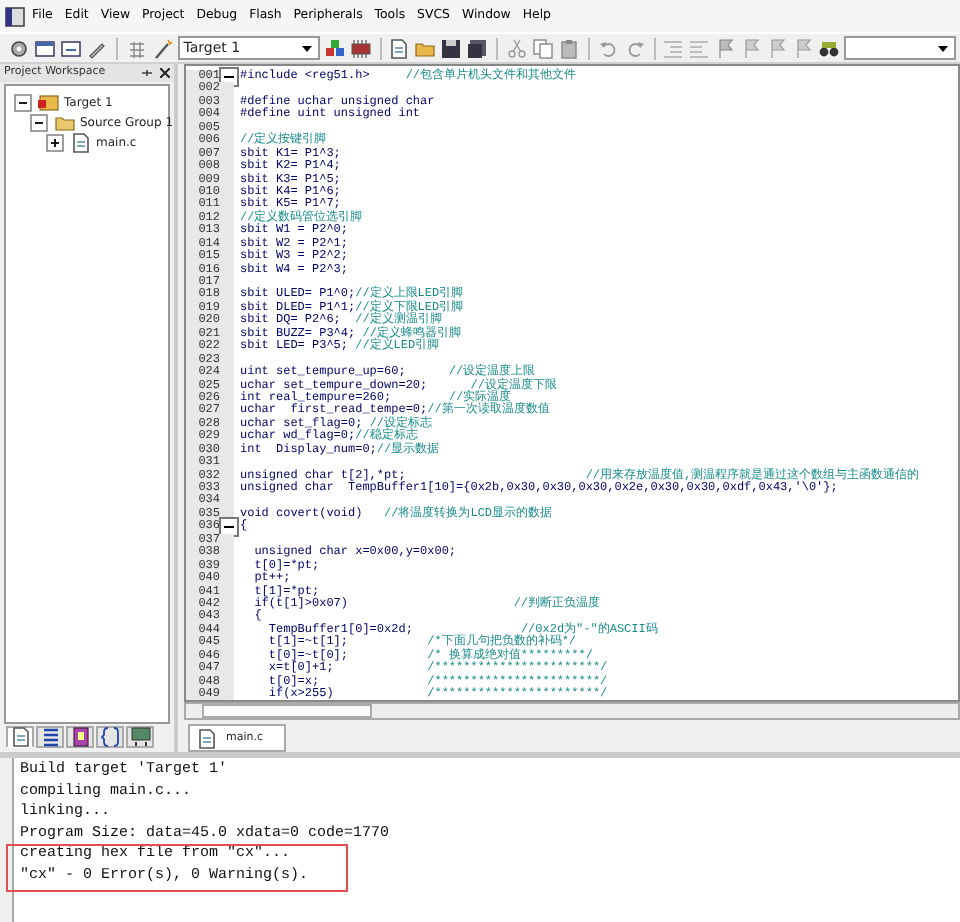 The image size is (960, 922). Describe the element at coordinates (49, 102) in the screenshot. I see `project-icon` at that location.